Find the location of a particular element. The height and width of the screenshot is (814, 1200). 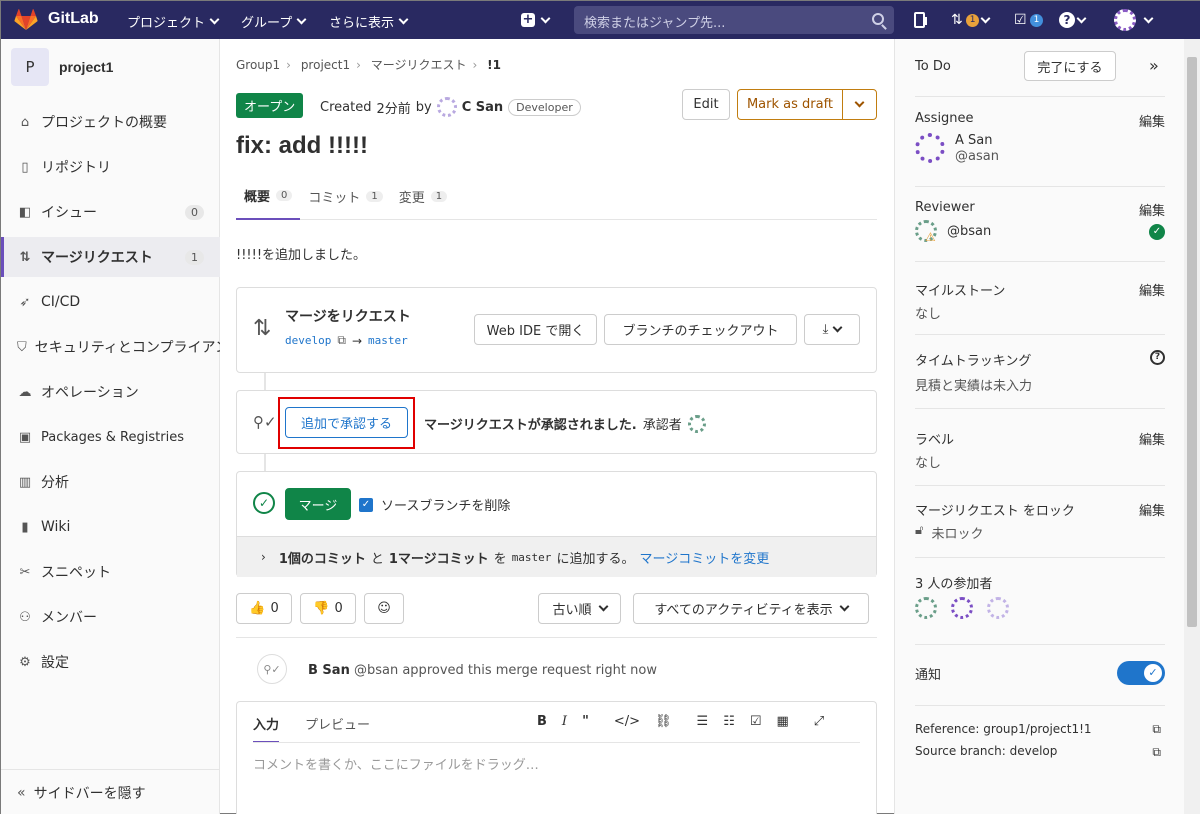

tab-count: 1 is located at coordinates (439, 196).